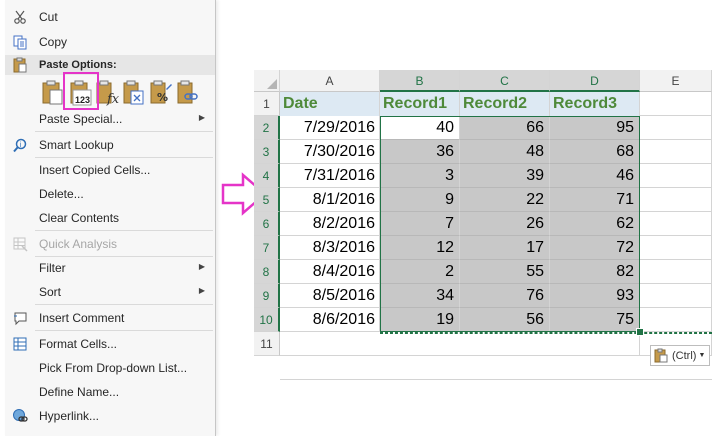 The height and width of the screenshot is (436, 712). What do you see at coordinates (134, 94) in the screenshot?
I see `paste-transpose-icon` at bounding box center [134, 94].